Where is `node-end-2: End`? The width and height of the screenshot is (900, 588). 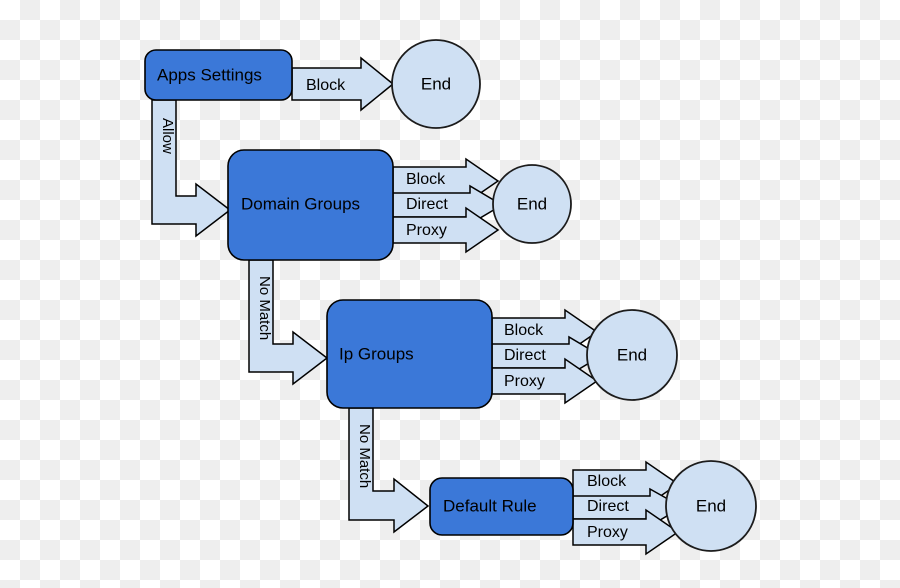 node-end-2: End is located at coordinates (532, 204).